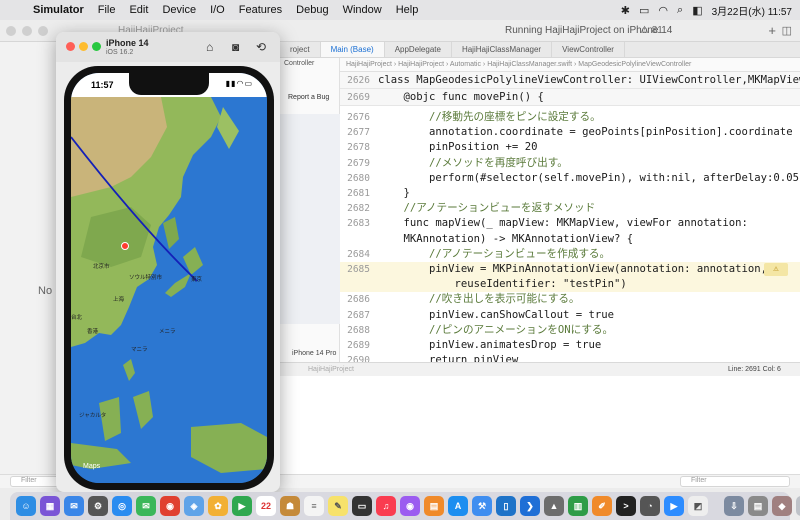 This screenshot has height=520, width=800. Describe the element at coordinates (752, 10) in the screenshot. I see `menubar-clock: 3月22日(水) 11:57` at that location.